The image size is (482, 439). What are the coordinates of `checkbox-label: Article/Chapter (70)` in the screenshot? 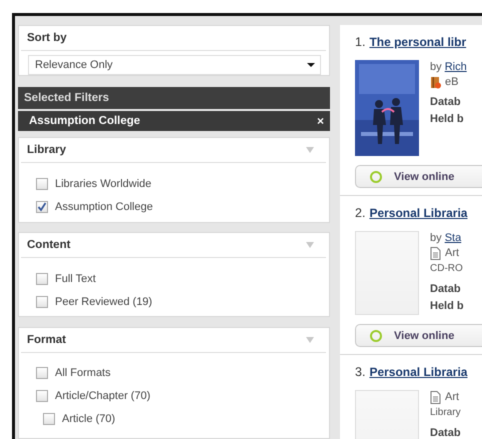 It's located at (102, 396).